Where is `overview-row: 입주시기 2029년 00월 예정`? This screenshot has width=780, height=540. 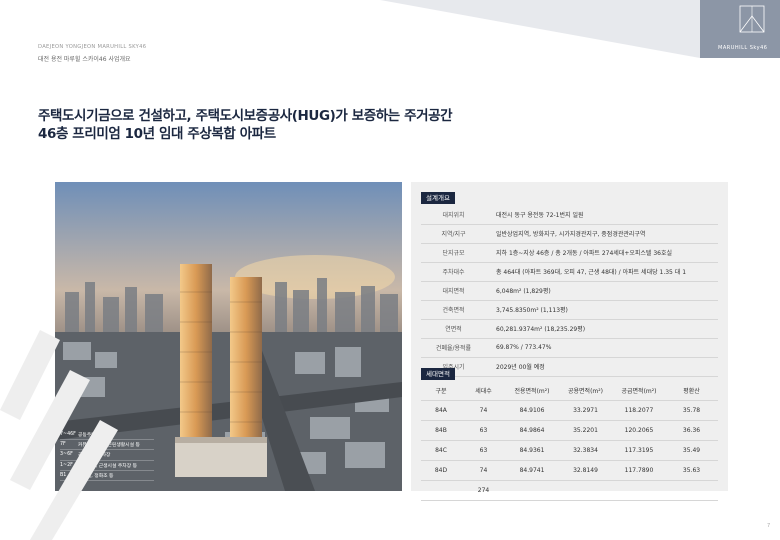 overview-row: 입주시기 2029년 00월 예정 is located at coordinates (569, 367).